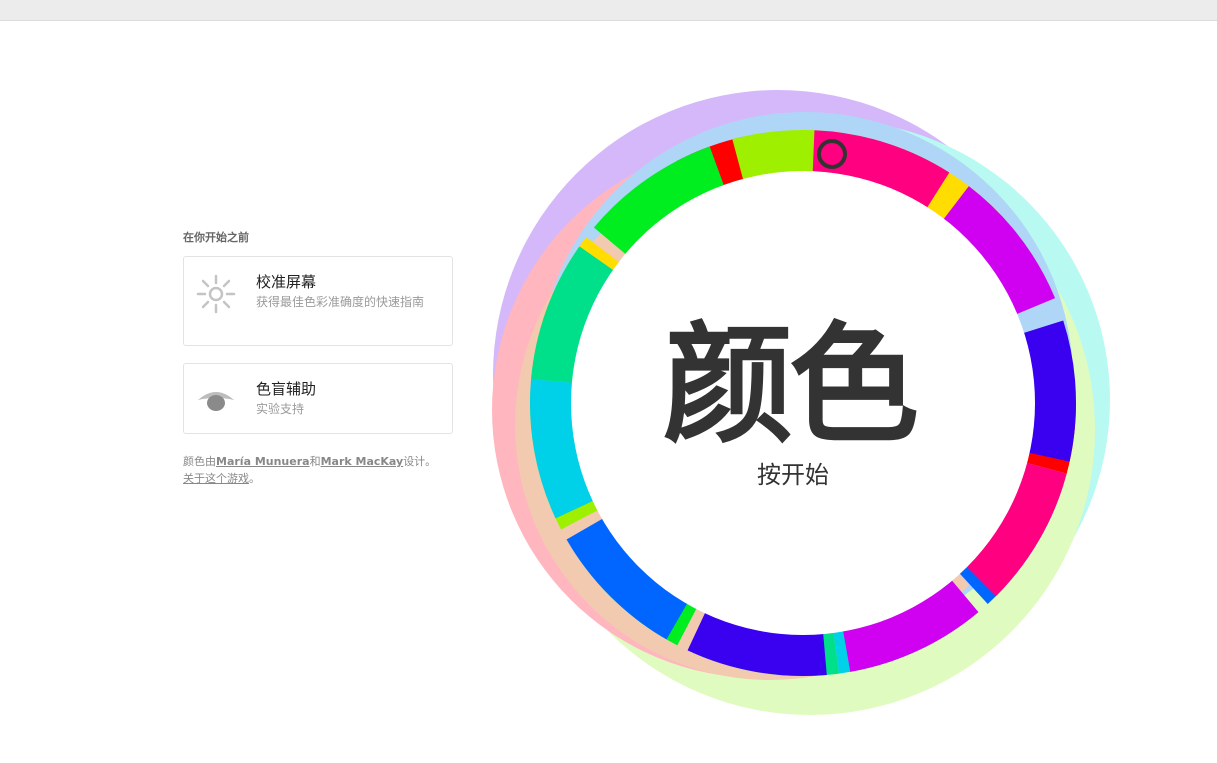  What do you see at coordinates (362, 461) in the screenshot?
I see `author-link-mark: Mark MacKay` at bounding box center [362, 461].